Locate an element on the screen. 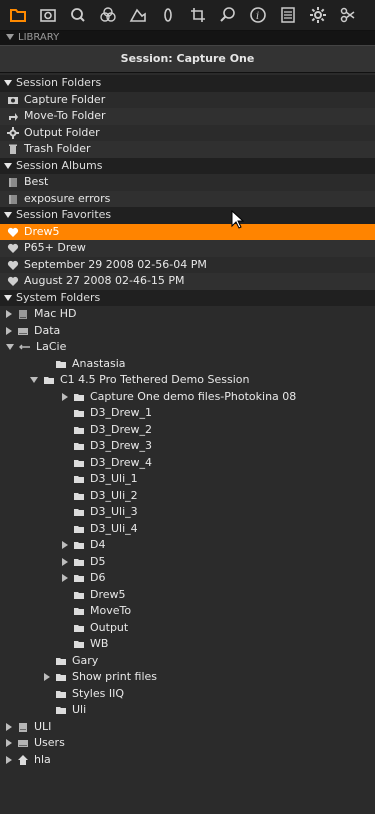 The image size is (375, 814). list-item-favorite-drew5-selected: Drew5 is located at coordinates (187, 231).